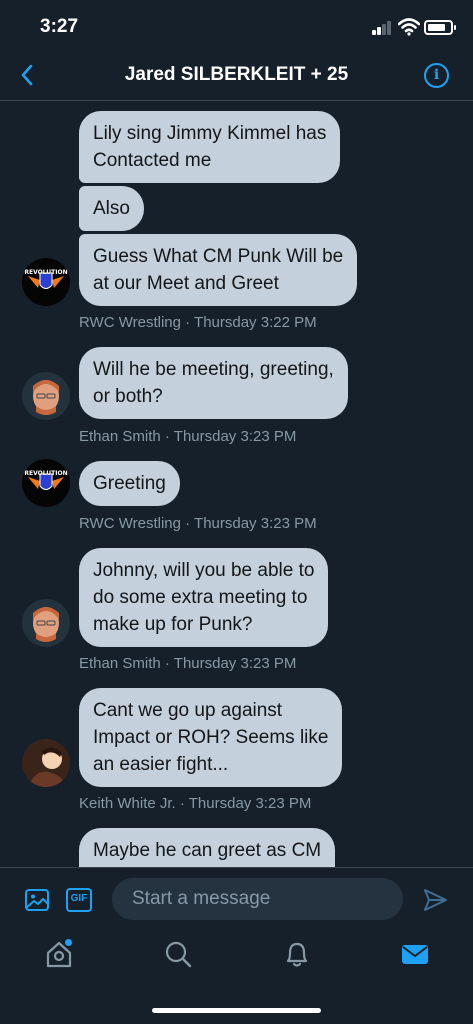 The height and width of the screenshot is (1024, 473). I want to click on message-bubble: Maybe he can greet as CM, so click(207, 847).